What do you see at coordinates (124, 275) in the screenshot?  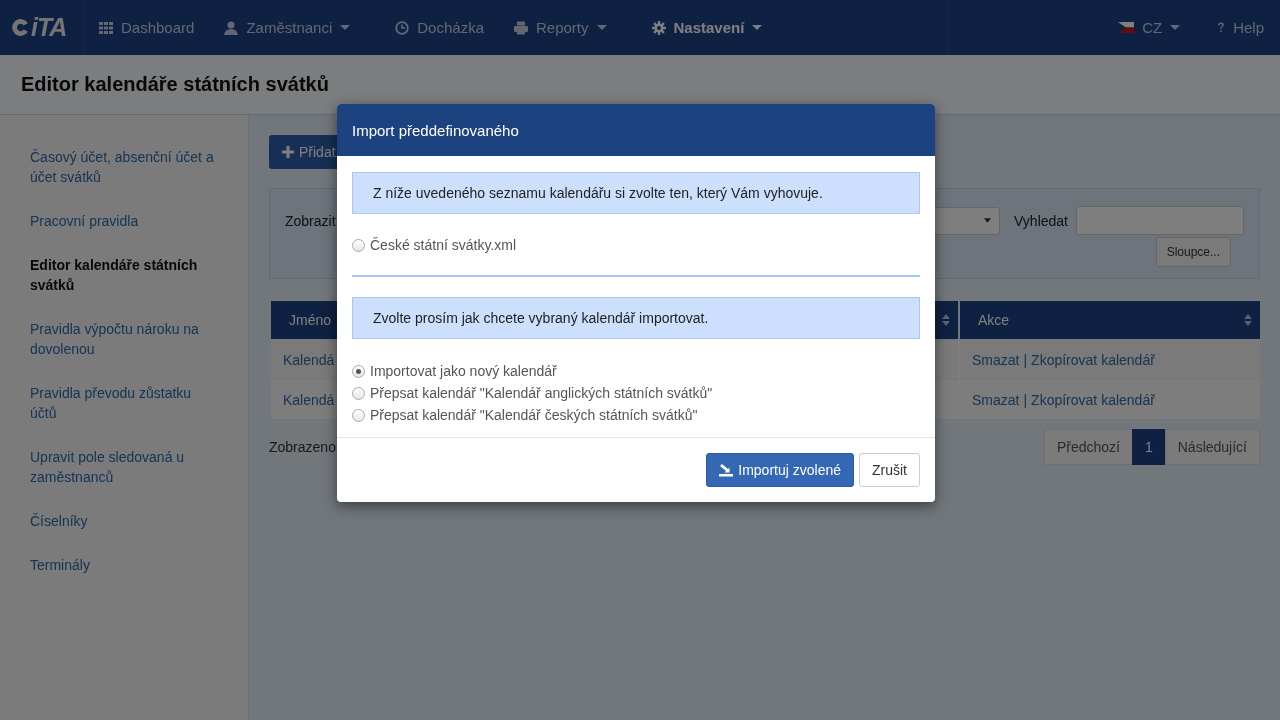 I see `sidebar-item: Editor kalendáře státních svátků` at bounding box center [124, 275].